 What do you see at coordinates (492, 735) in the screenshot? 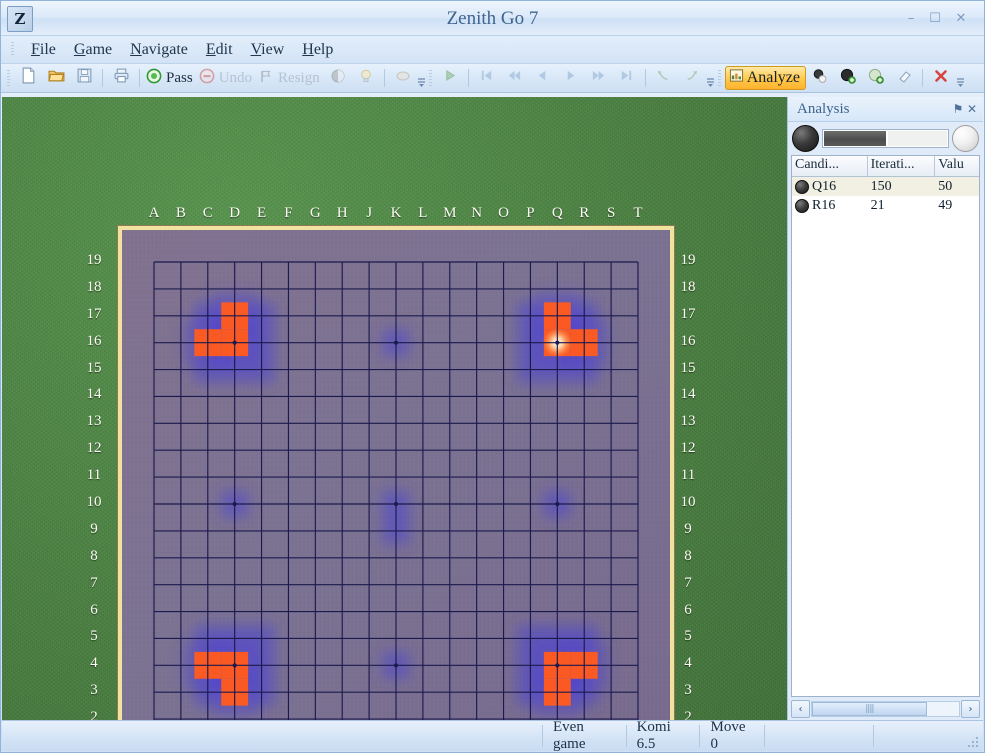
I see `status-bar: Even game Komi 6.5 Move 0` at bounding box center [492, 735].